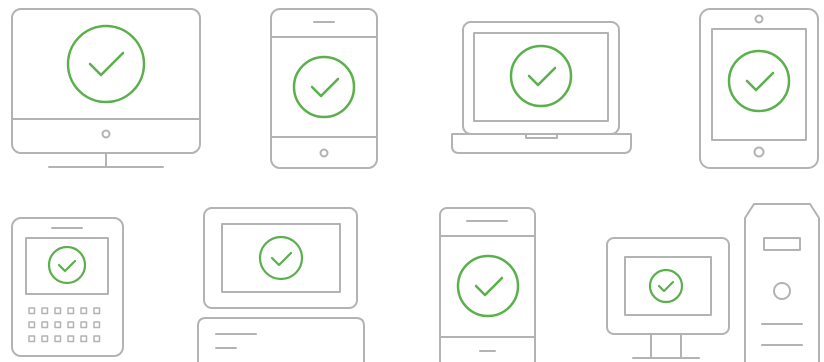  I want to click on tall-smartphone-icon, so click(487, 284).